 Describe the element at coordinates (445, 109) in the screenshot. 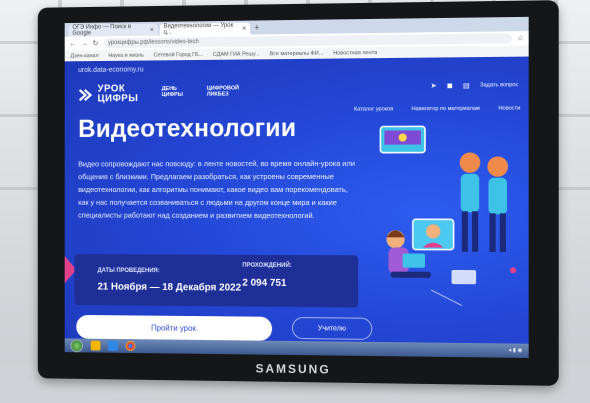

I see `submenu-navigator: Навигатор по материалам` at that location.